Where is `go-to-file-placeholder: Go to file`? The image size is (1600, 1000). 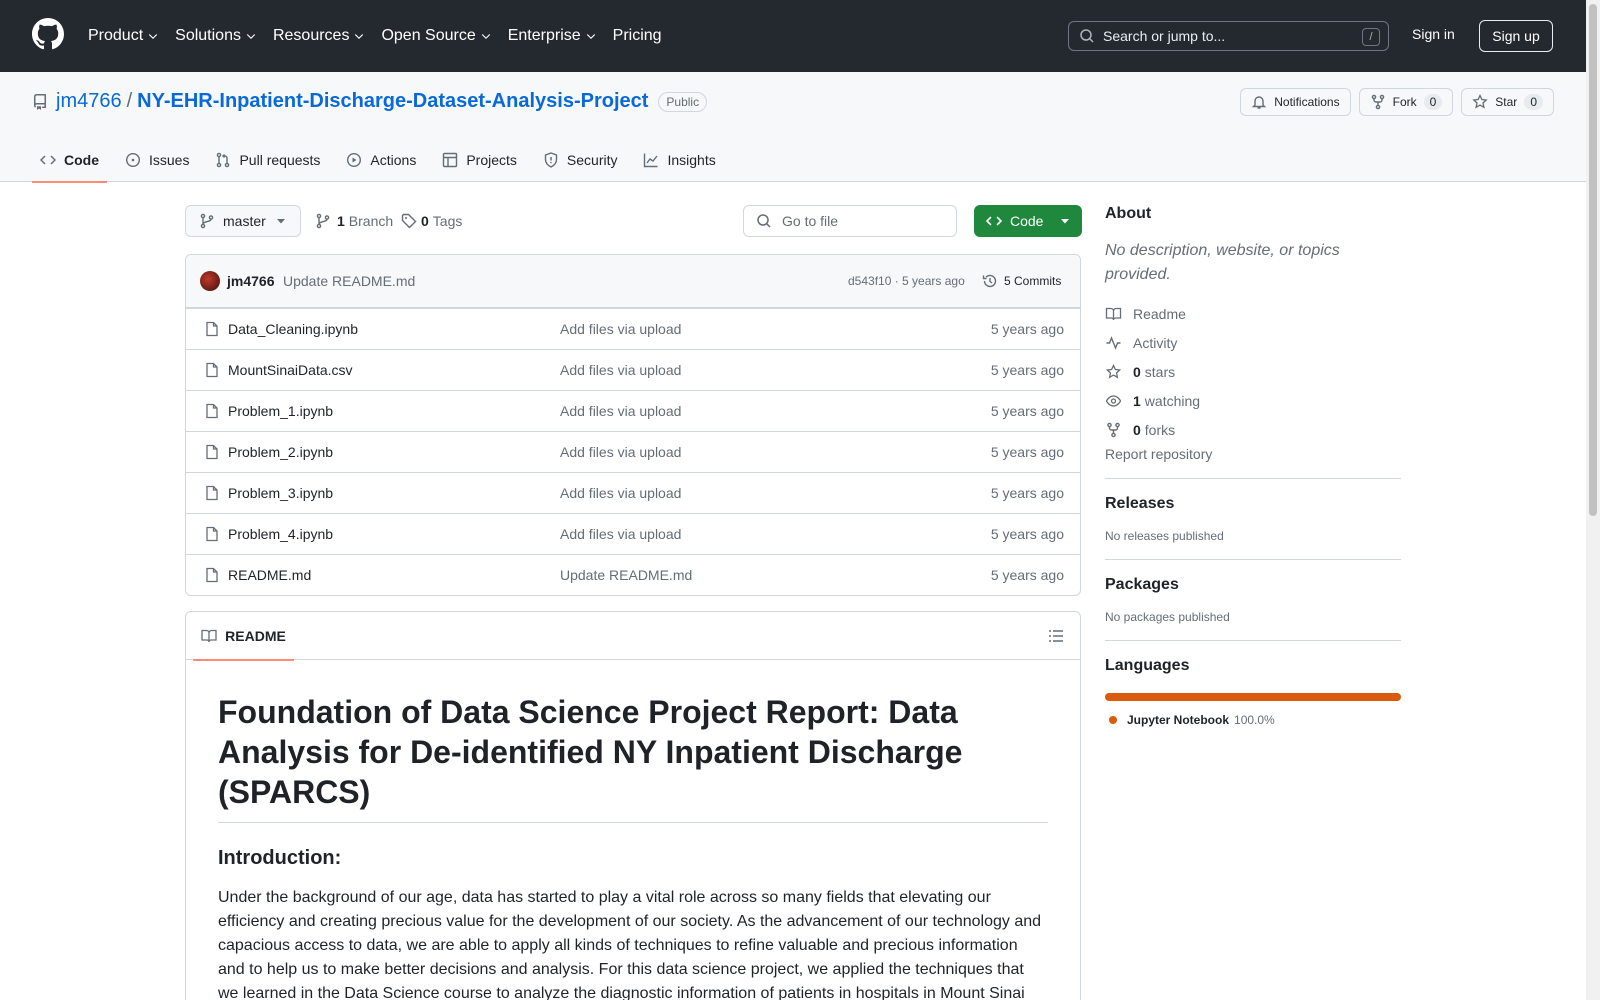
go-to-file-placeholder: Go to file is located at coordinates (810, 221).